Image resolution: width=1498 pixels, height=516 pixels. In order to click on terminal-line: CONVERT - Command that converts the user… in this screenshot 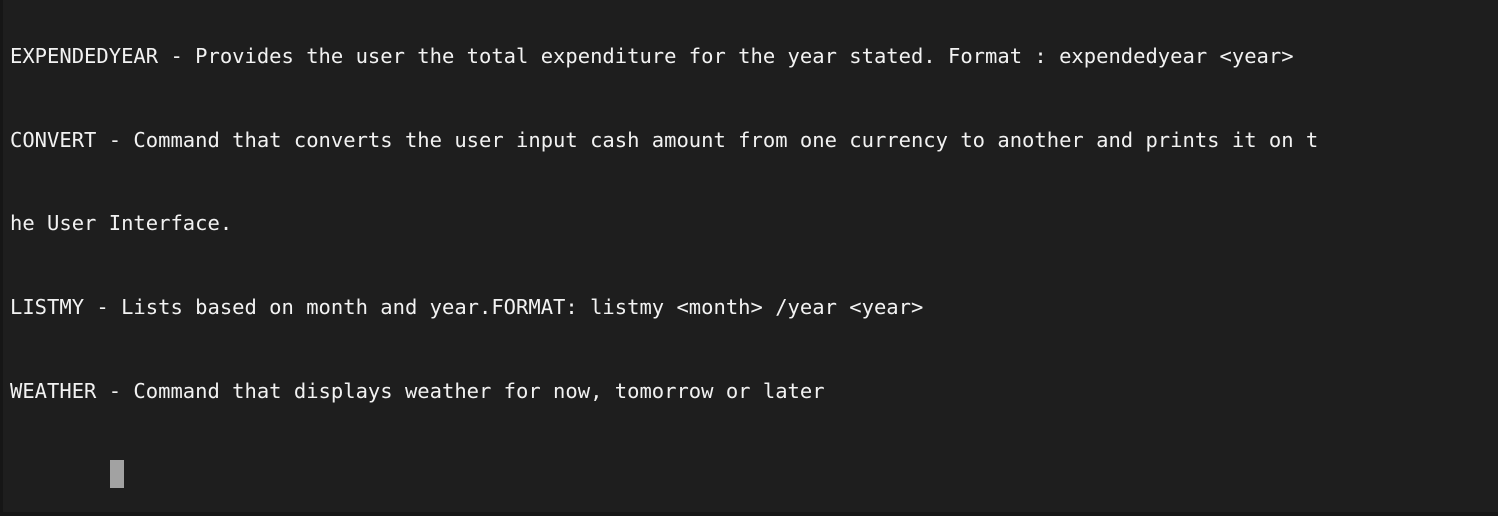, I will do `click(664, 139)`.